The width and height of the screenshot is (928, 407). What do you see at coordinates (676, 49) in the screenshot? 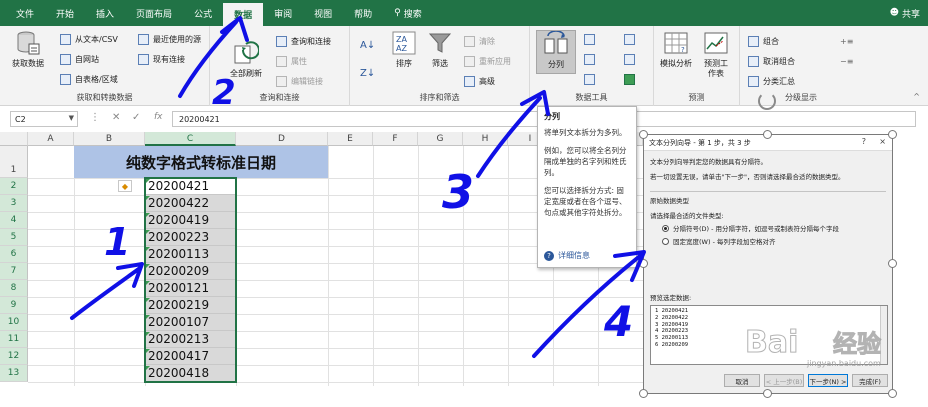
I see `what-if-analysis-button: ? 模拟分析` at bounding box center [676, 49].